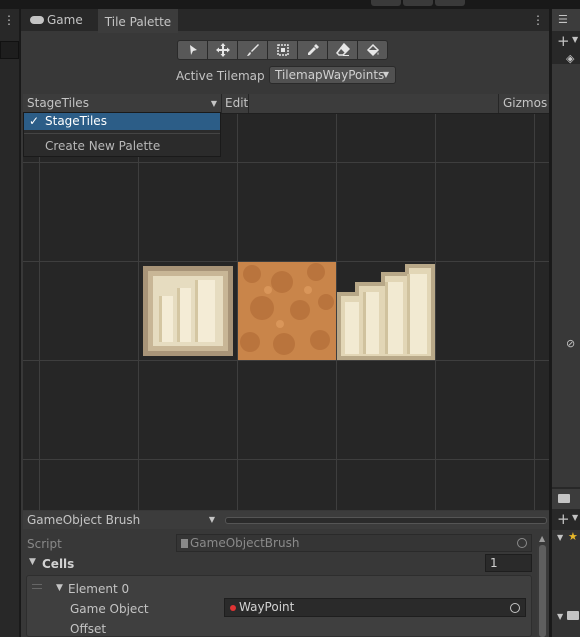 The width and height of the screenshot is (580, 637). I want to click on pause-button, so click(418, 3).